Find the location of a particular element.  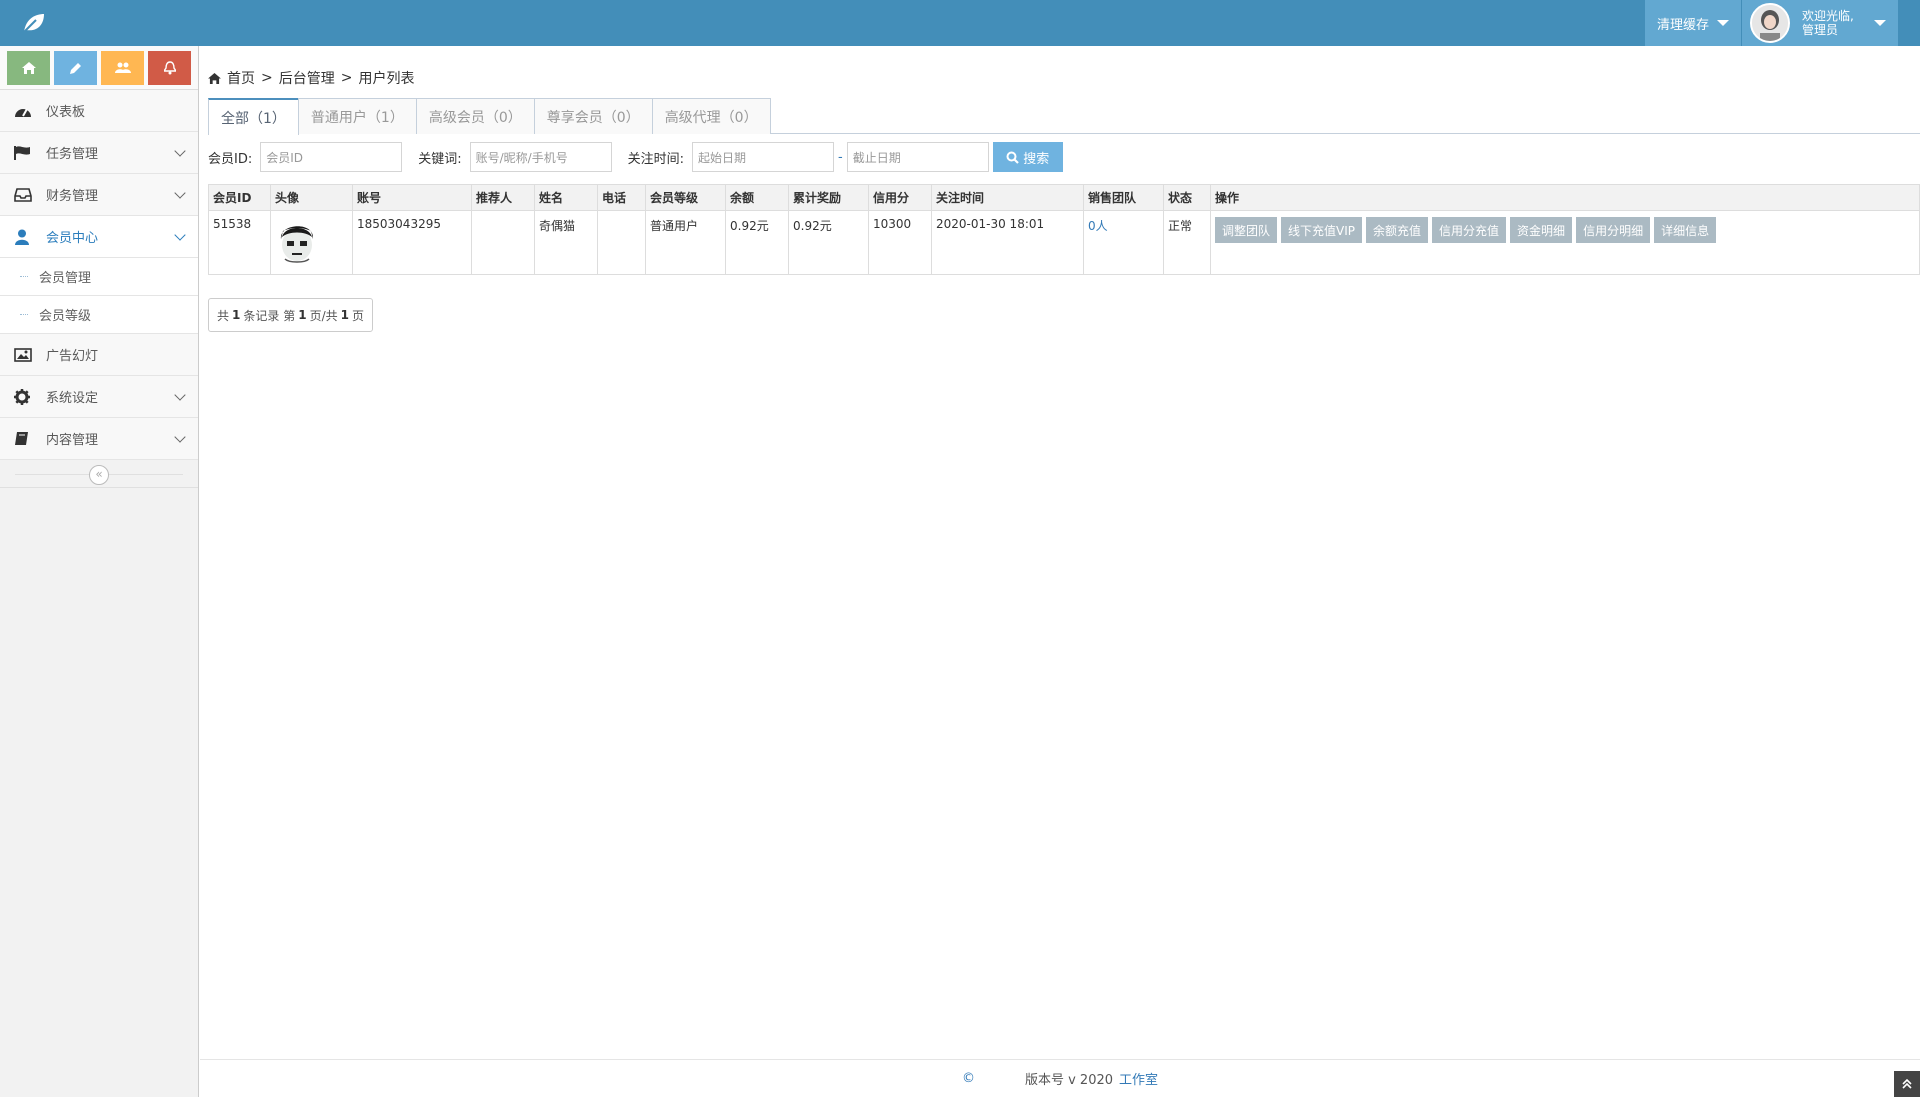

leaf-logo-icon is located at coordinates (33, 23).